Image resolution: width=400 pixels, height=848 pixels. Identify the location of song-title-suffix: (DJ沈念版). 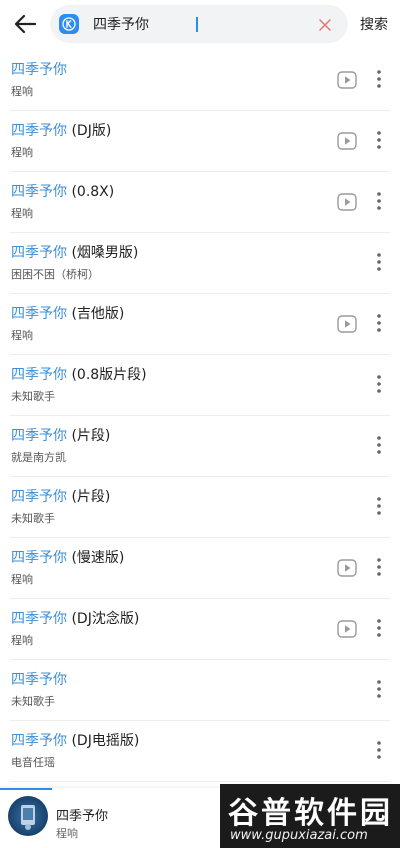
(103, 619).